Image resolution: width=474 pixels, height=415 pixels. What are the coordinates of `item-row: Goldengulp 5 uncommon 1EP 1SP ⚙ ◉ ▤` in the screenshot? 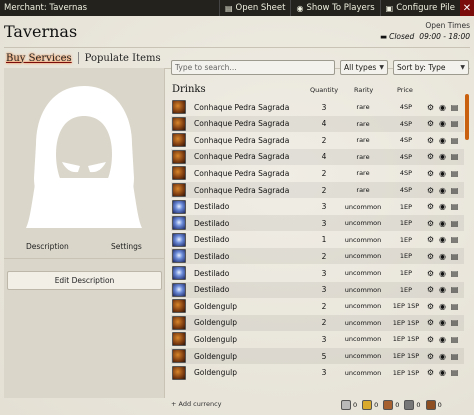 It's located at (317, 356).